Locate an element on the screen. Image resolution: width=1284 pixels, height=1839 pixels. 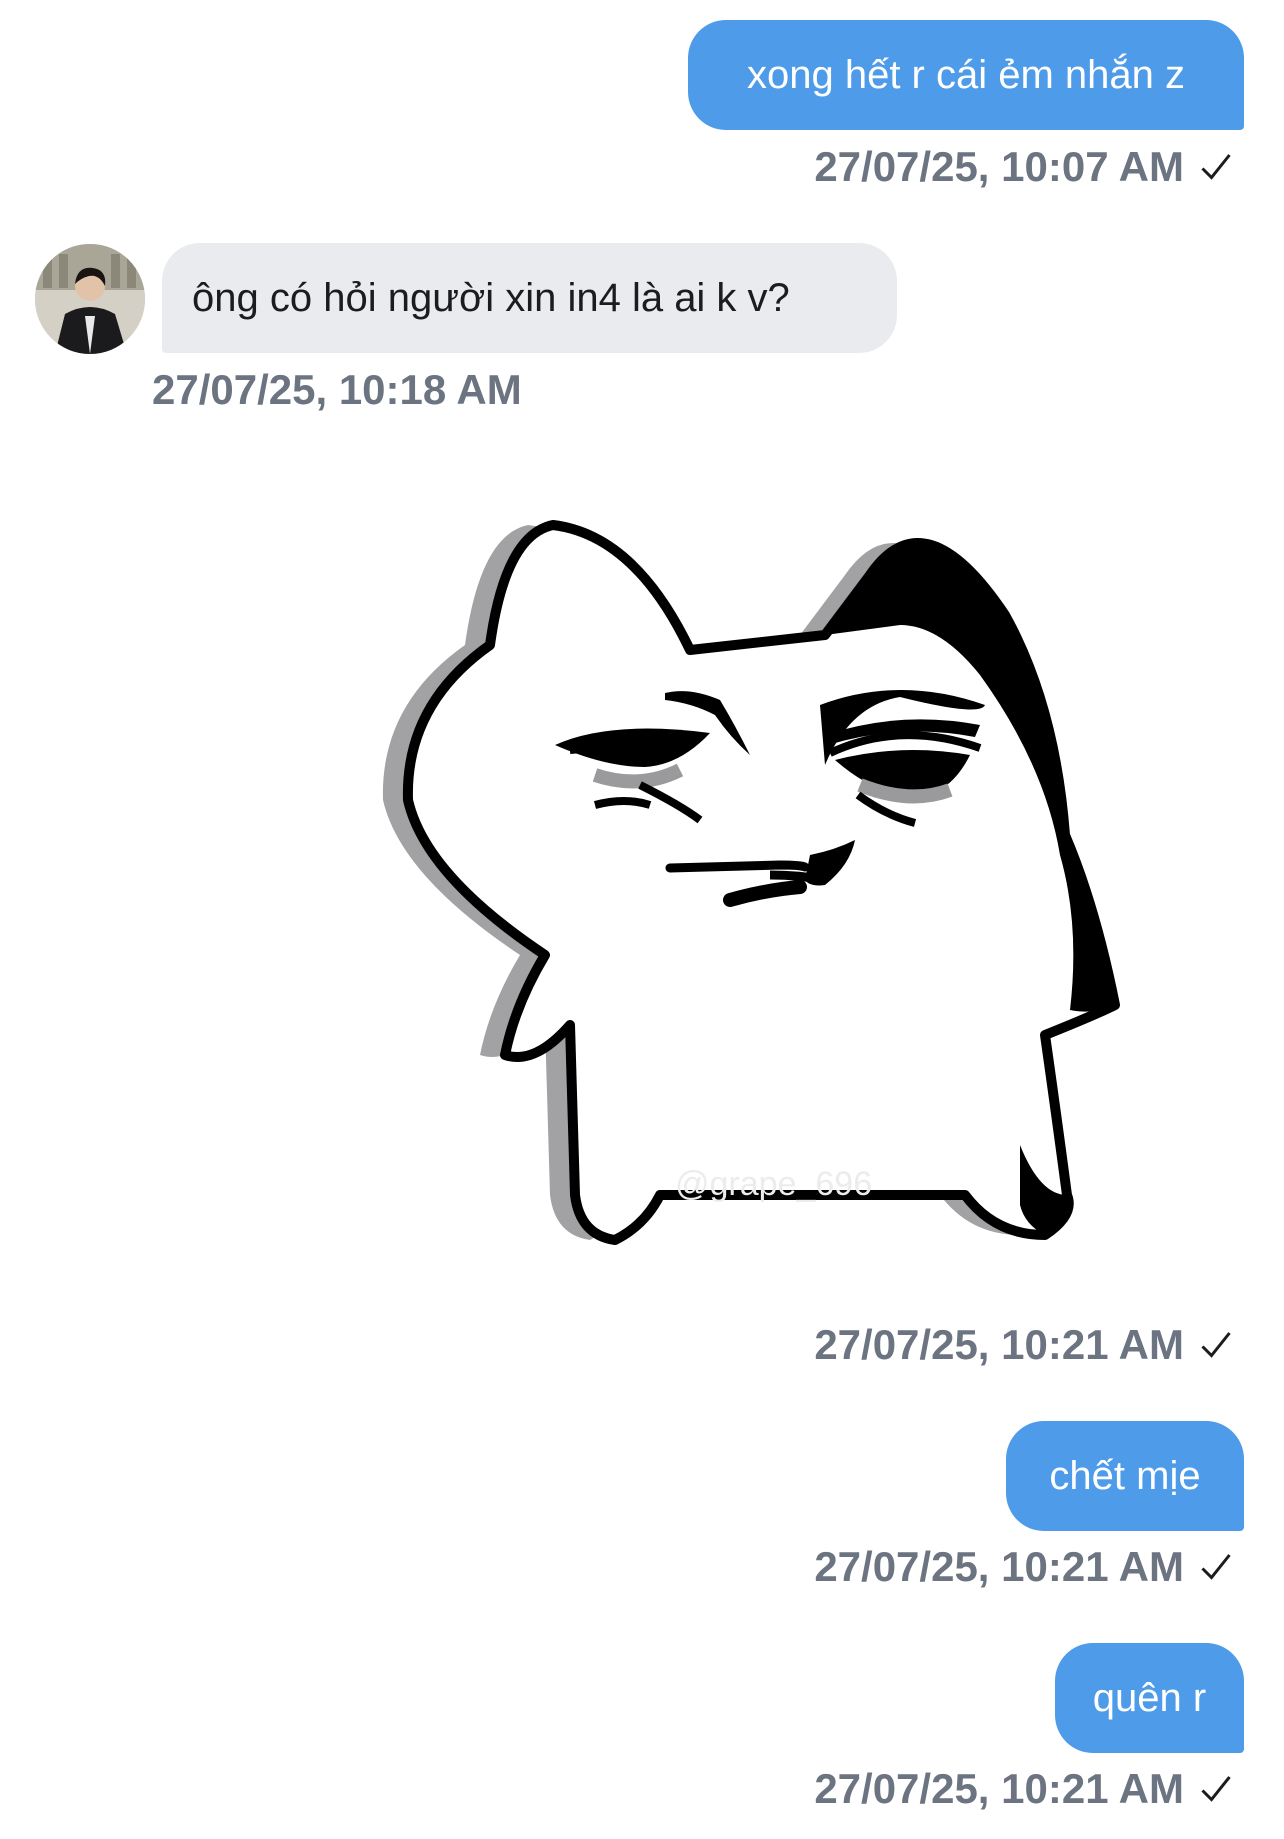
contact-avatar is located at coordinates (90, 299).